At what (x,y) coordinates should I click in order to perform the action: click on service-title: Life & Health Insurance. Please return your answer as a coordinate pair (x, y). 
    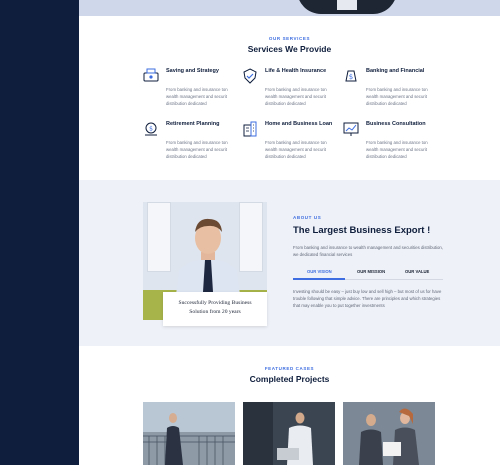
    Looking at the image, I should click on (296, 71).